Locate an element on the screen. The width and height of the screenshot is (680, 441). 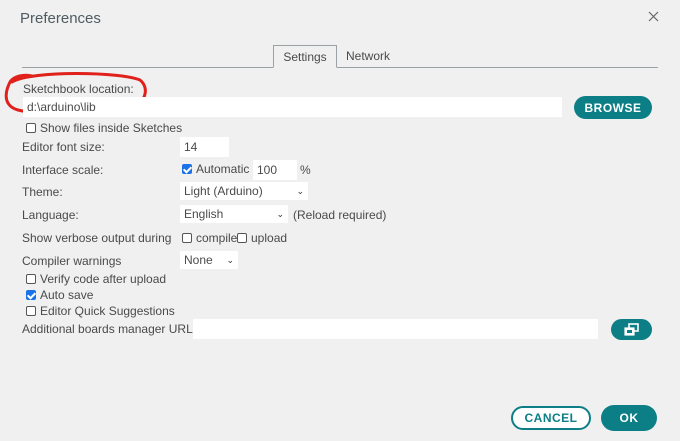
verify-after-upload-row: Verify code after upload is located at coordinates (96, 279).